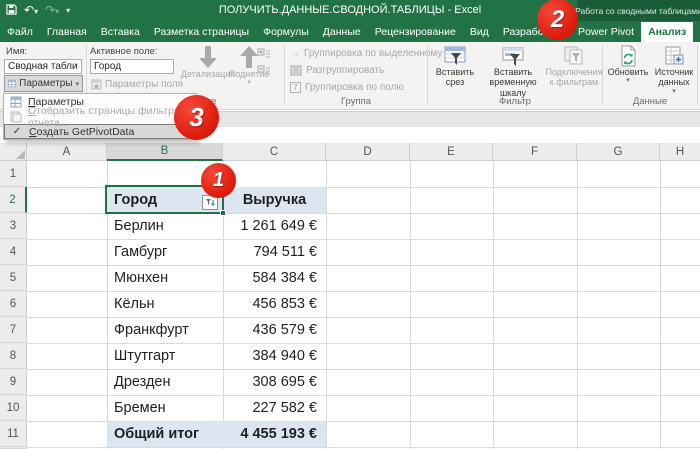 Image resolution: width=700 pixels, height=449 pixels. What do you see at coordinates (286, 32) in the screenshot?
I see `tab-formulas: Формулы` at bounding box center [286, 32].